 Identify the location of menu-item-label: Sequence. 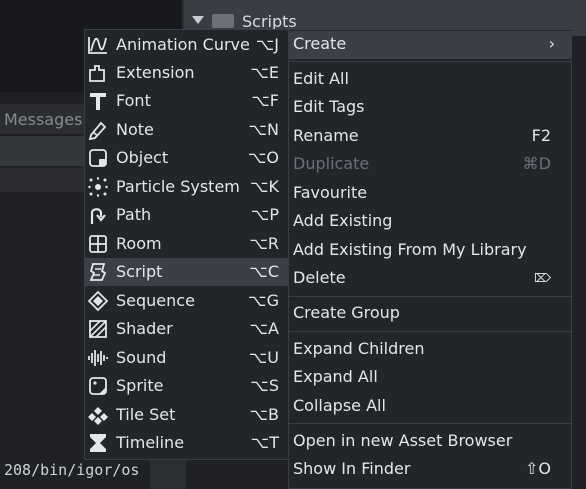
(155, 300).